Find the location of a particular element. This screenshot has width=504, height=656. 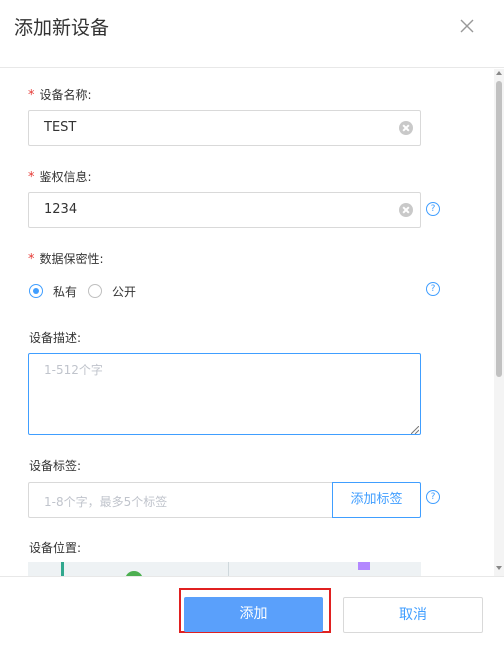

device-name-label: * 设备名称: is located at coordinates (60, 95).